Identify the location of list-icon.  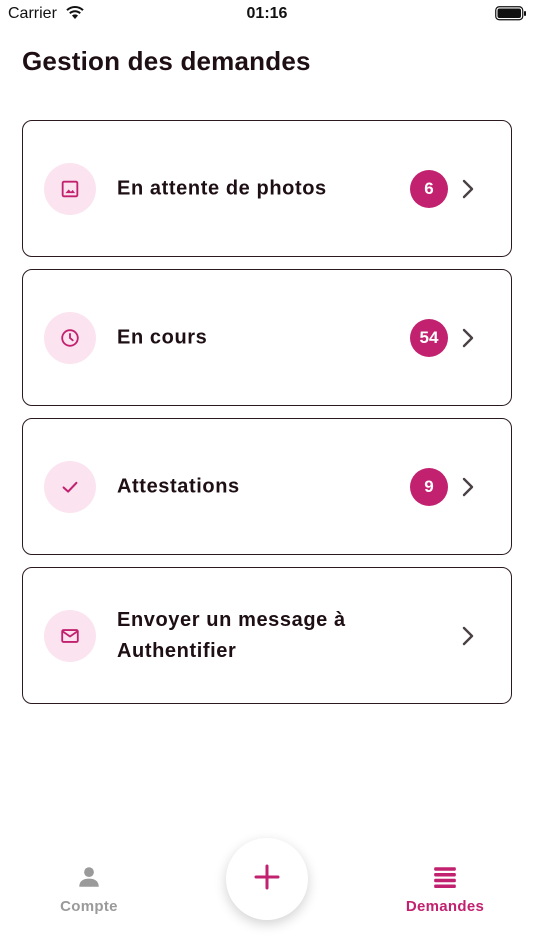
(445, 880).